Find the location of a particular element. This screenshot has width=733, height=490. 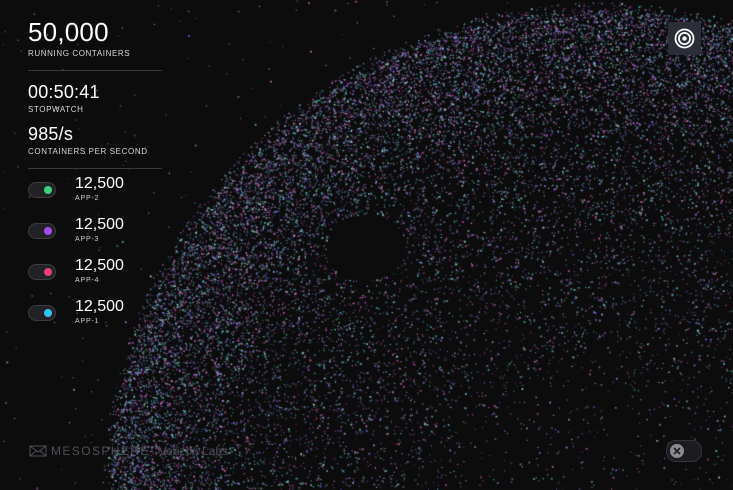

close-toggle-knob is located at coordinates (677, 451).